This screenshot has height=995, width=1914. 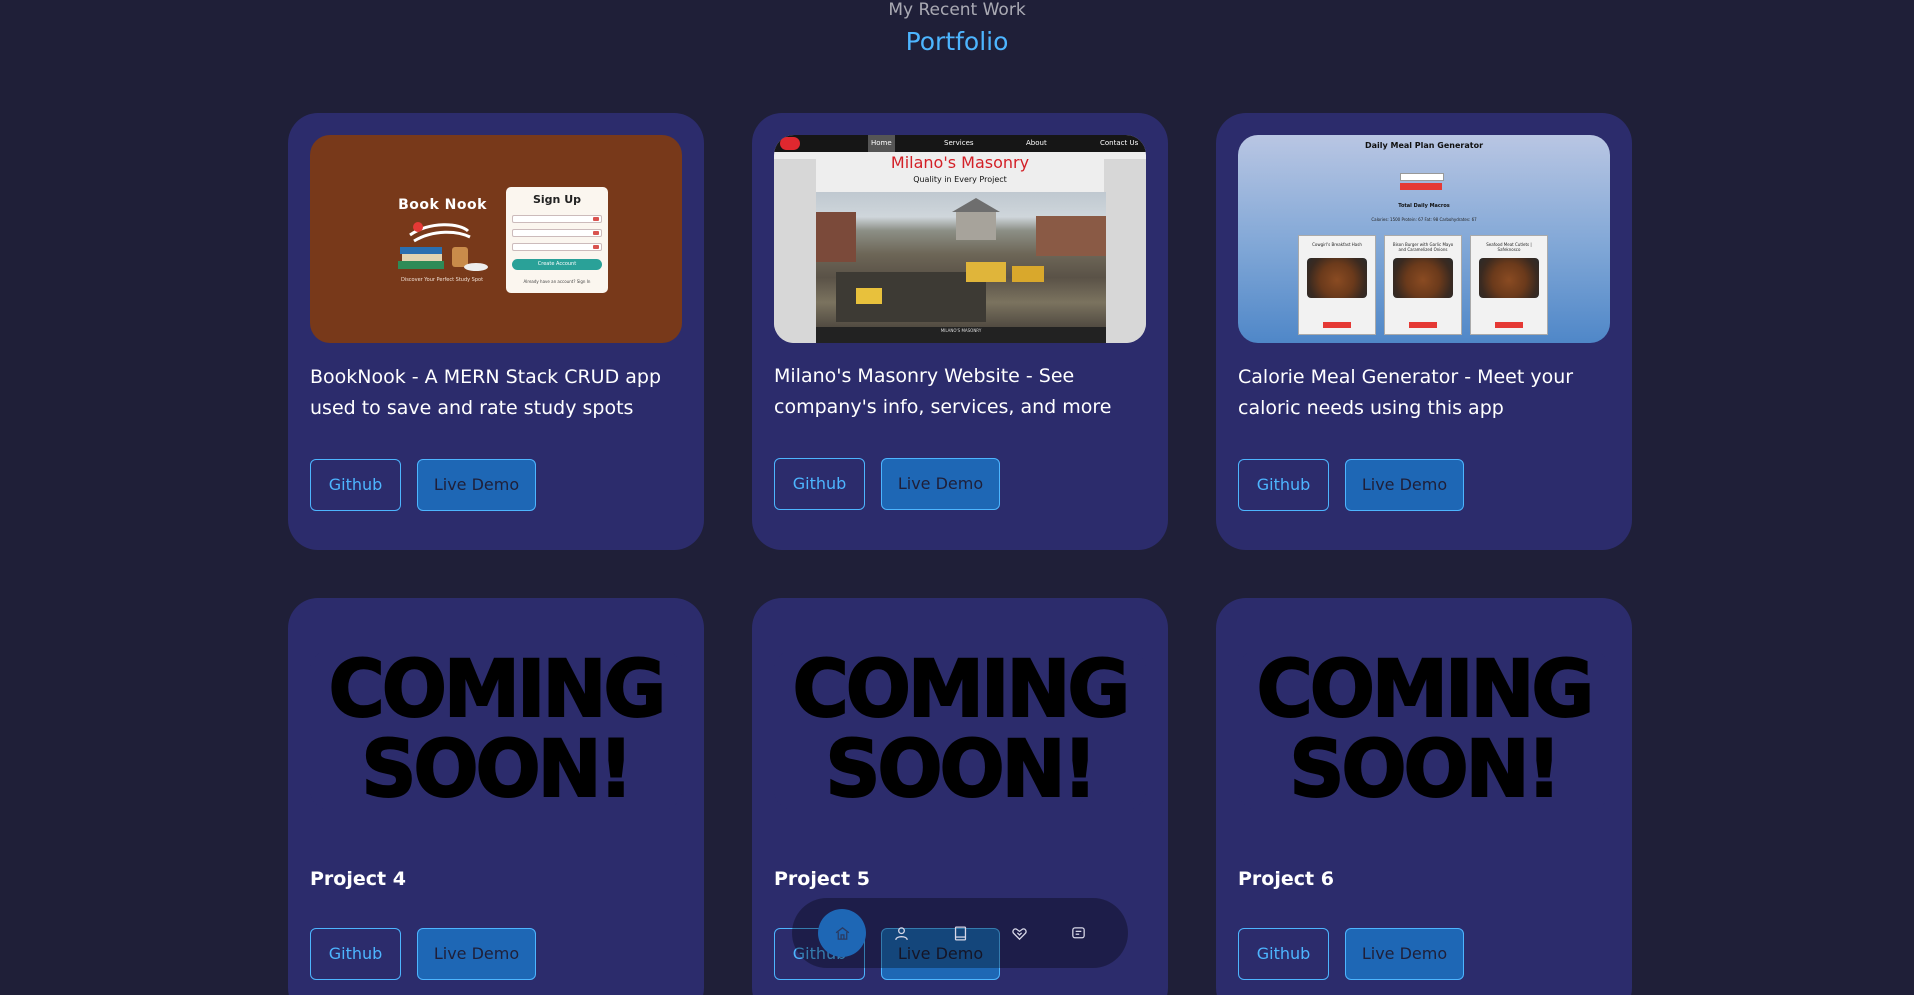 I want to click on project-card-4: COMING SOON! Project 4 Github Live Demo, so click(x=496, y=796).